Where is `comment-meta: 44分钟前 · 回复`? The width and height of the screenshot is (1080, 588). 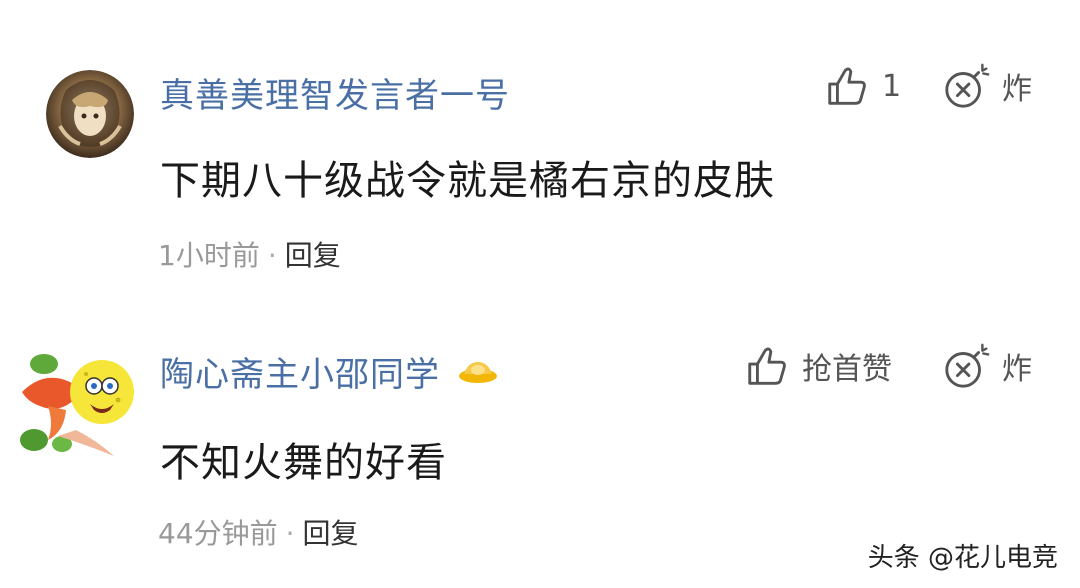 comment-meta: 44分钟前 · 回复 is located at coordinates (258, 532).